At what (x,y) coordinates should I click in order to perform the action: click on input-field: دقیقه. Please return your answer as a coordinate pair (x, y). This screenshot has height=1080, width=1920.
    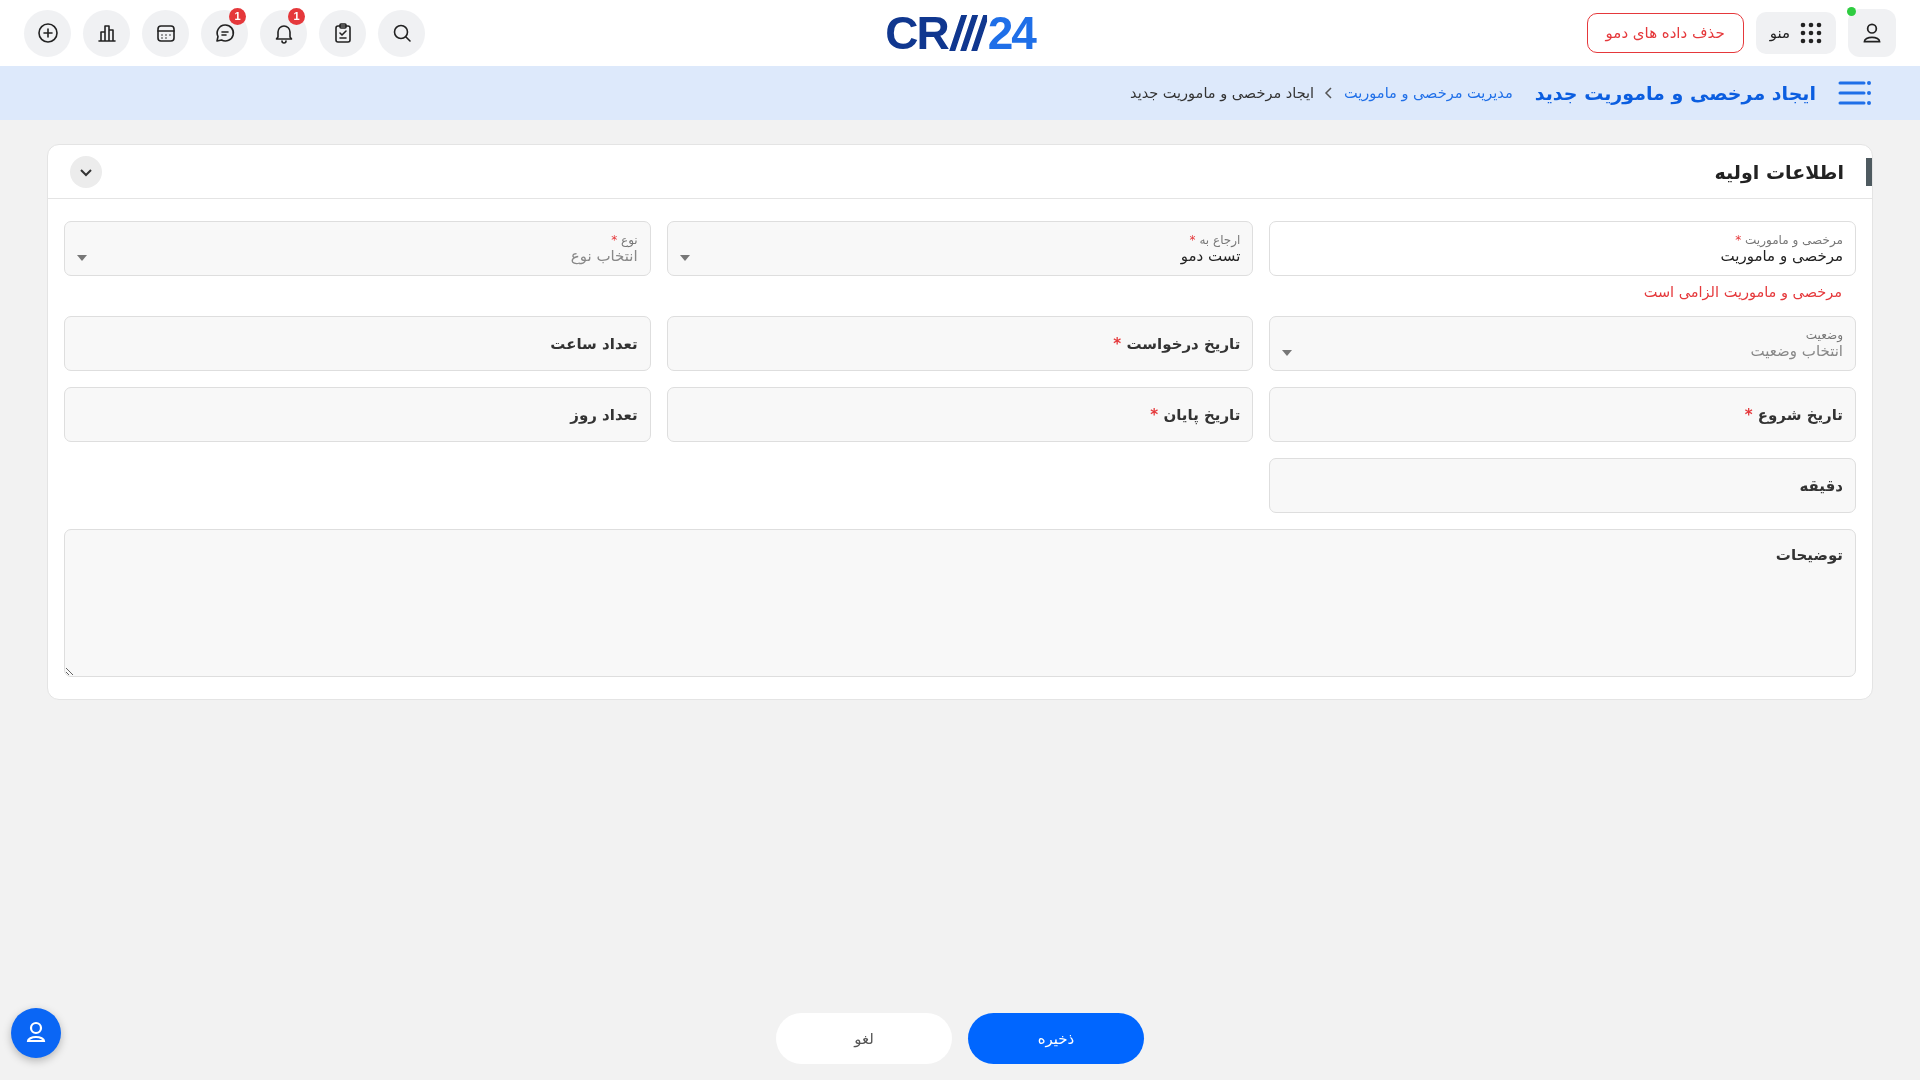
    Looking at the image, I should click on (1562, 485).